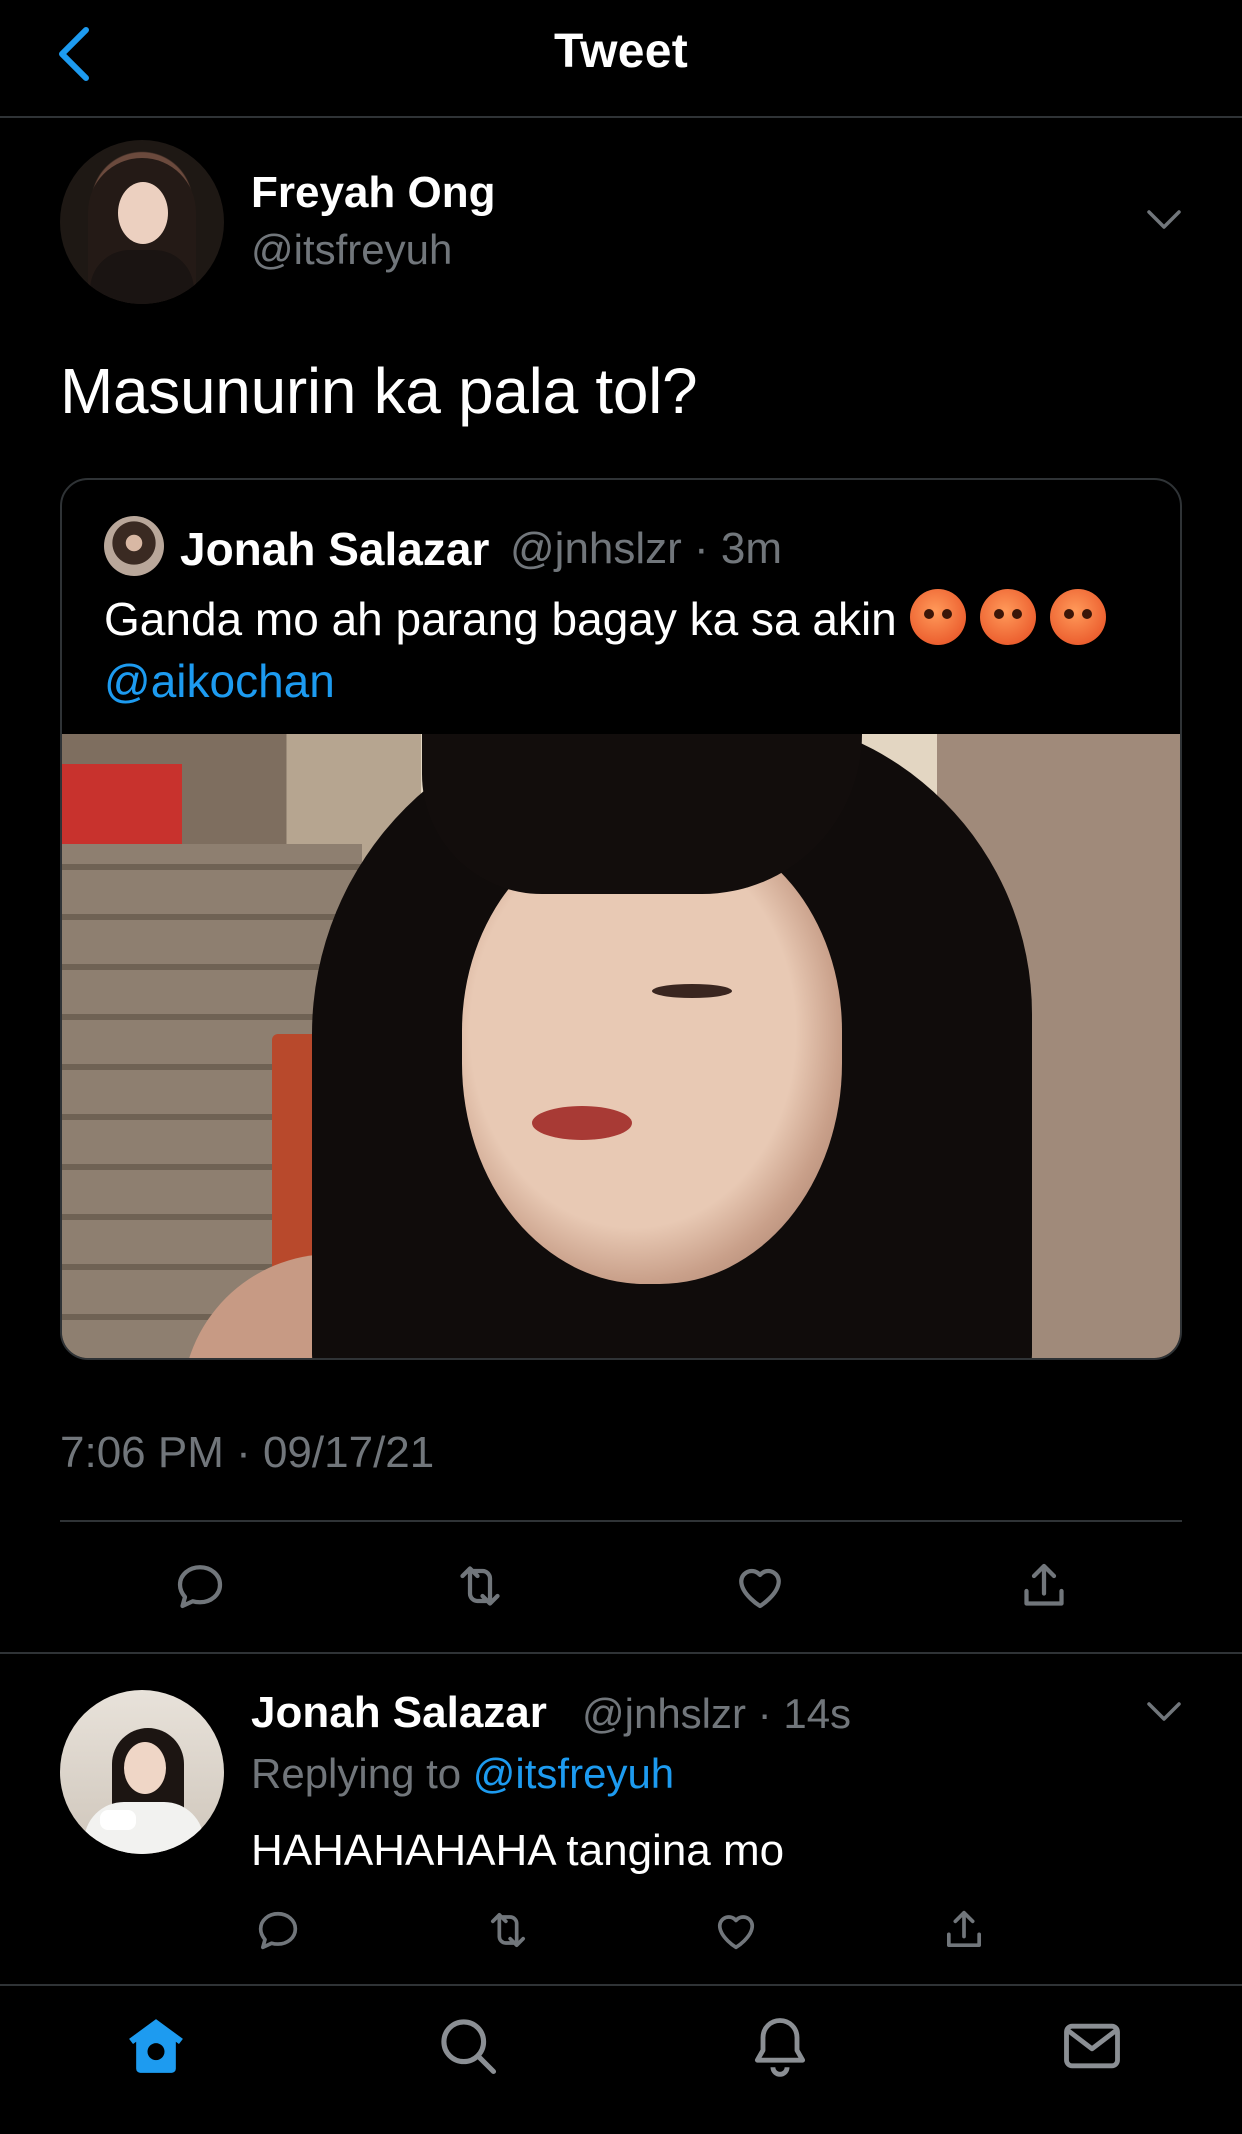 The height and width of the screenshot is (2134, 1242). I want to click on bell-icon, so click(780, 2047).